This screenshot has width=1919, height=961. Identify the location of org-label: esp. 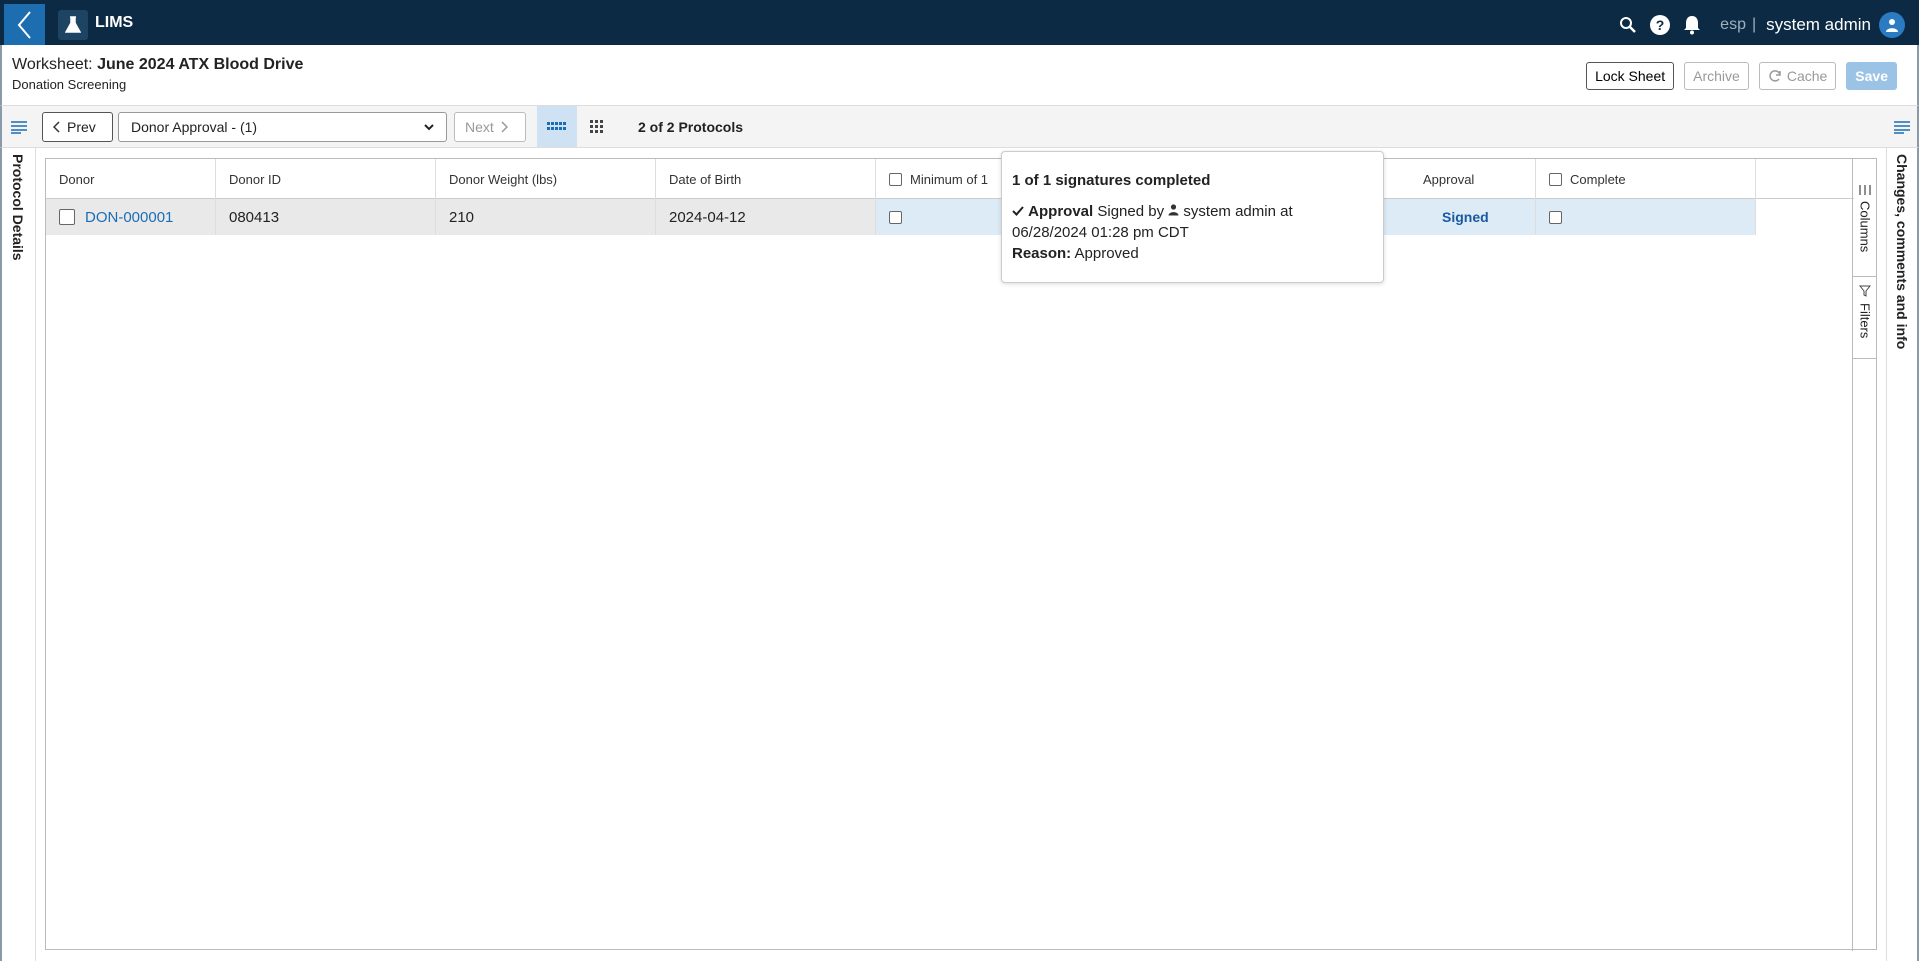
(1733, 24).